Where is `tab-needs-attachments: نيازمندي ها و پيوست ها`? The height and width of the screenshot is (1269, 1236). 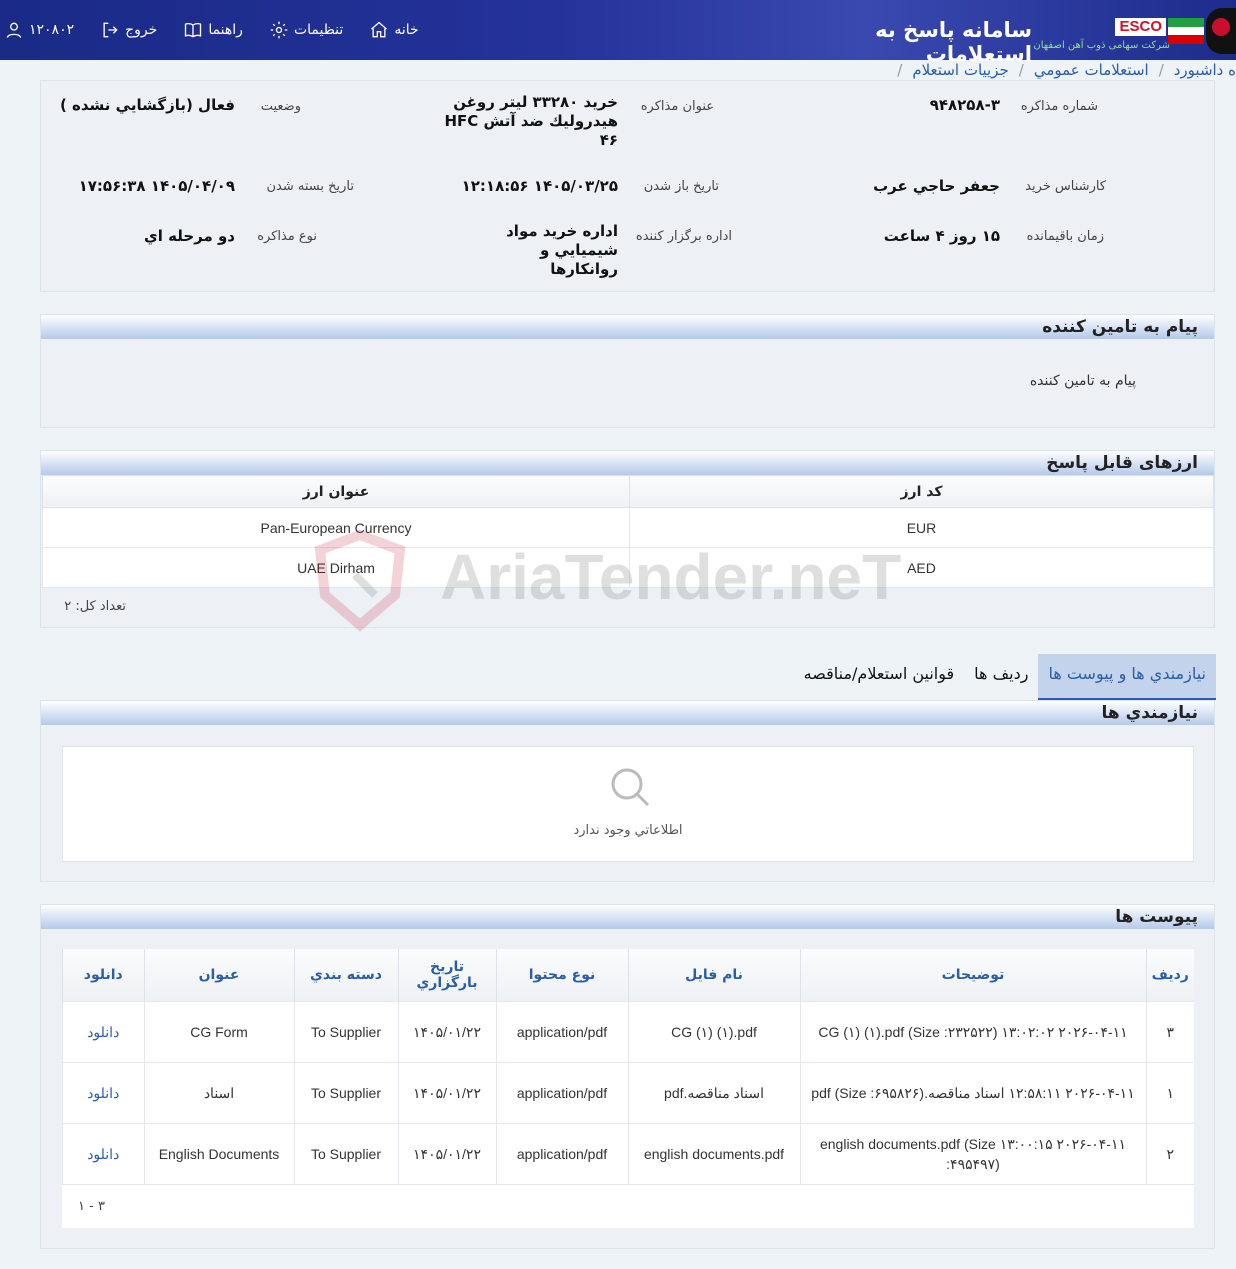 tab-needs-attachments: نيازمندي ها و پيوست ها is located at coordinates (1127, 677).